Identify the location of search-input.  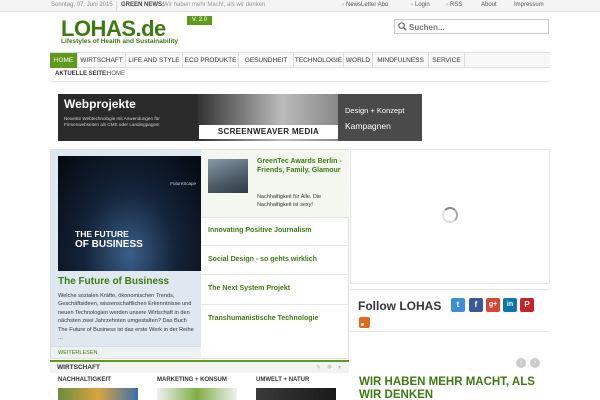
(476, 27).